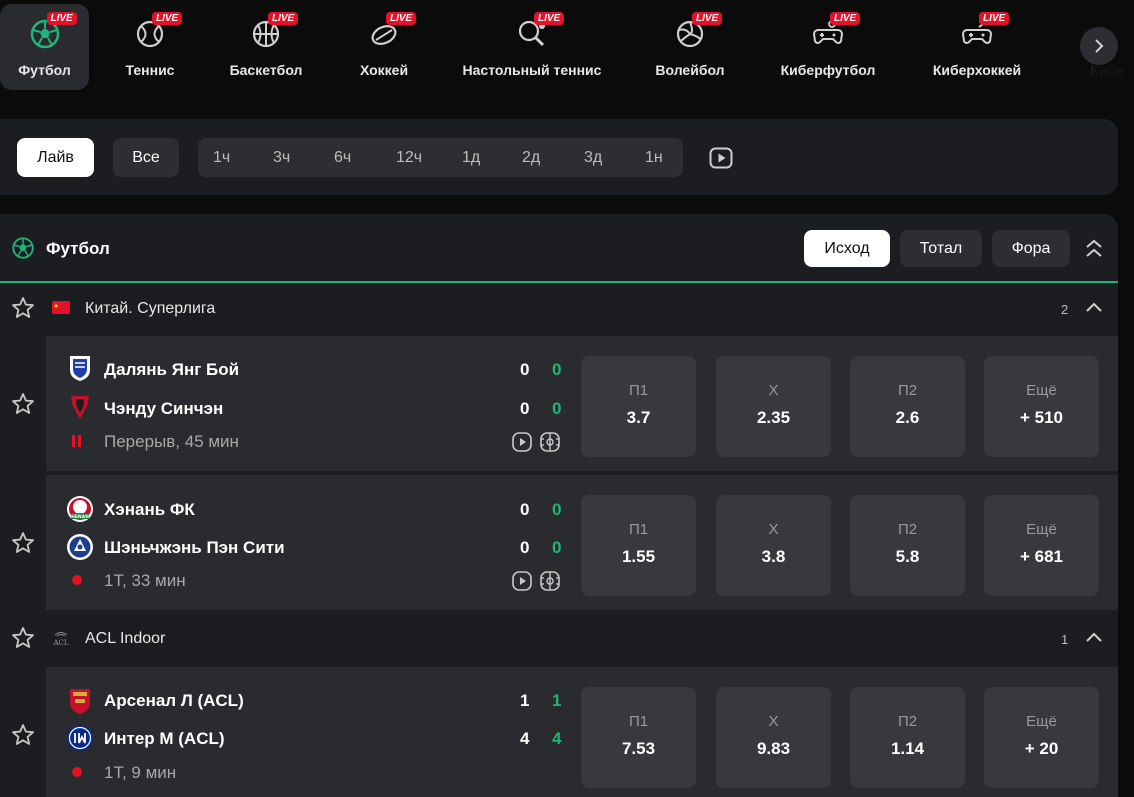 The height and width of the screenshot is (797, 1134). Describe the element at coordinates (531, 158) in the screenshot. I see `range-2d: 2д` at that location.